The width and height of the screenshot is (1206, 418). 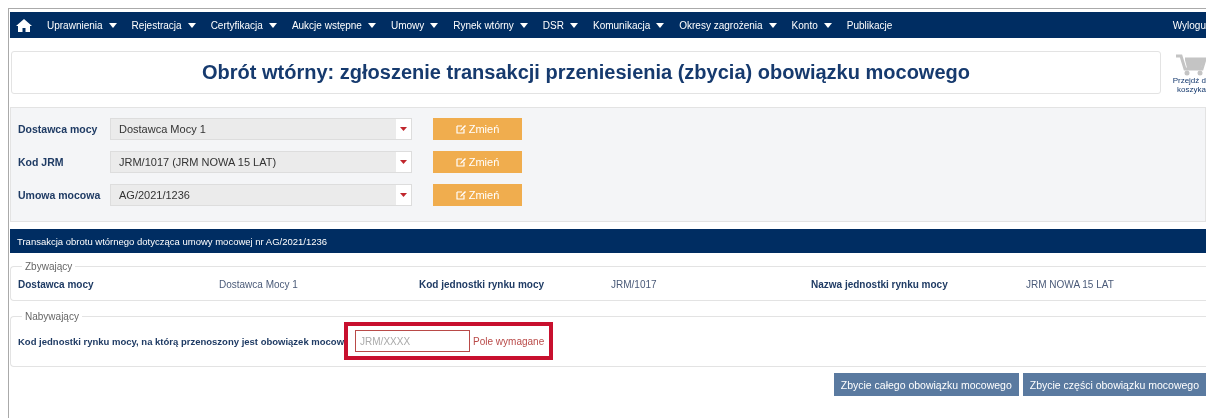 What do you see at coordinates (1070, 284) in the screenshot?
I see `field-value: JRM NOWA 15 LAT` at bounding box center [1070, 284].